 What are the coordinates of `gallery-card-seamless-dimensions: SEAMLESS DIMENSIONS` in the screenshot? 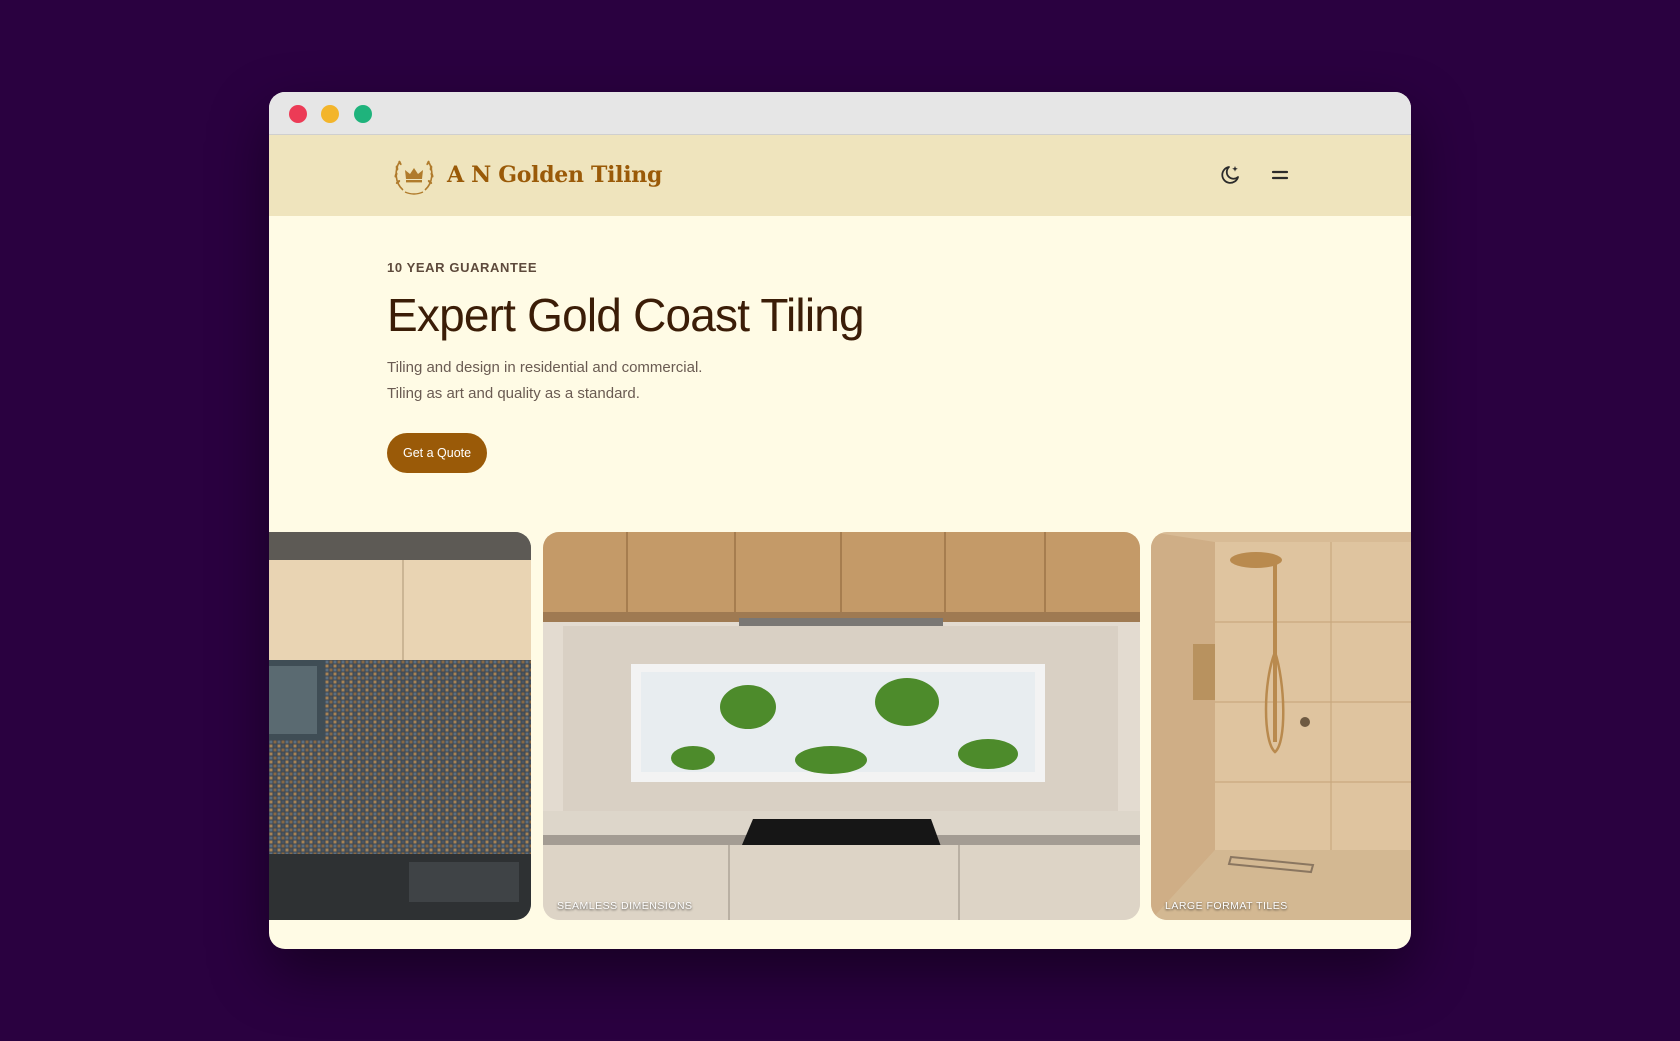 It's located at (841, 726).